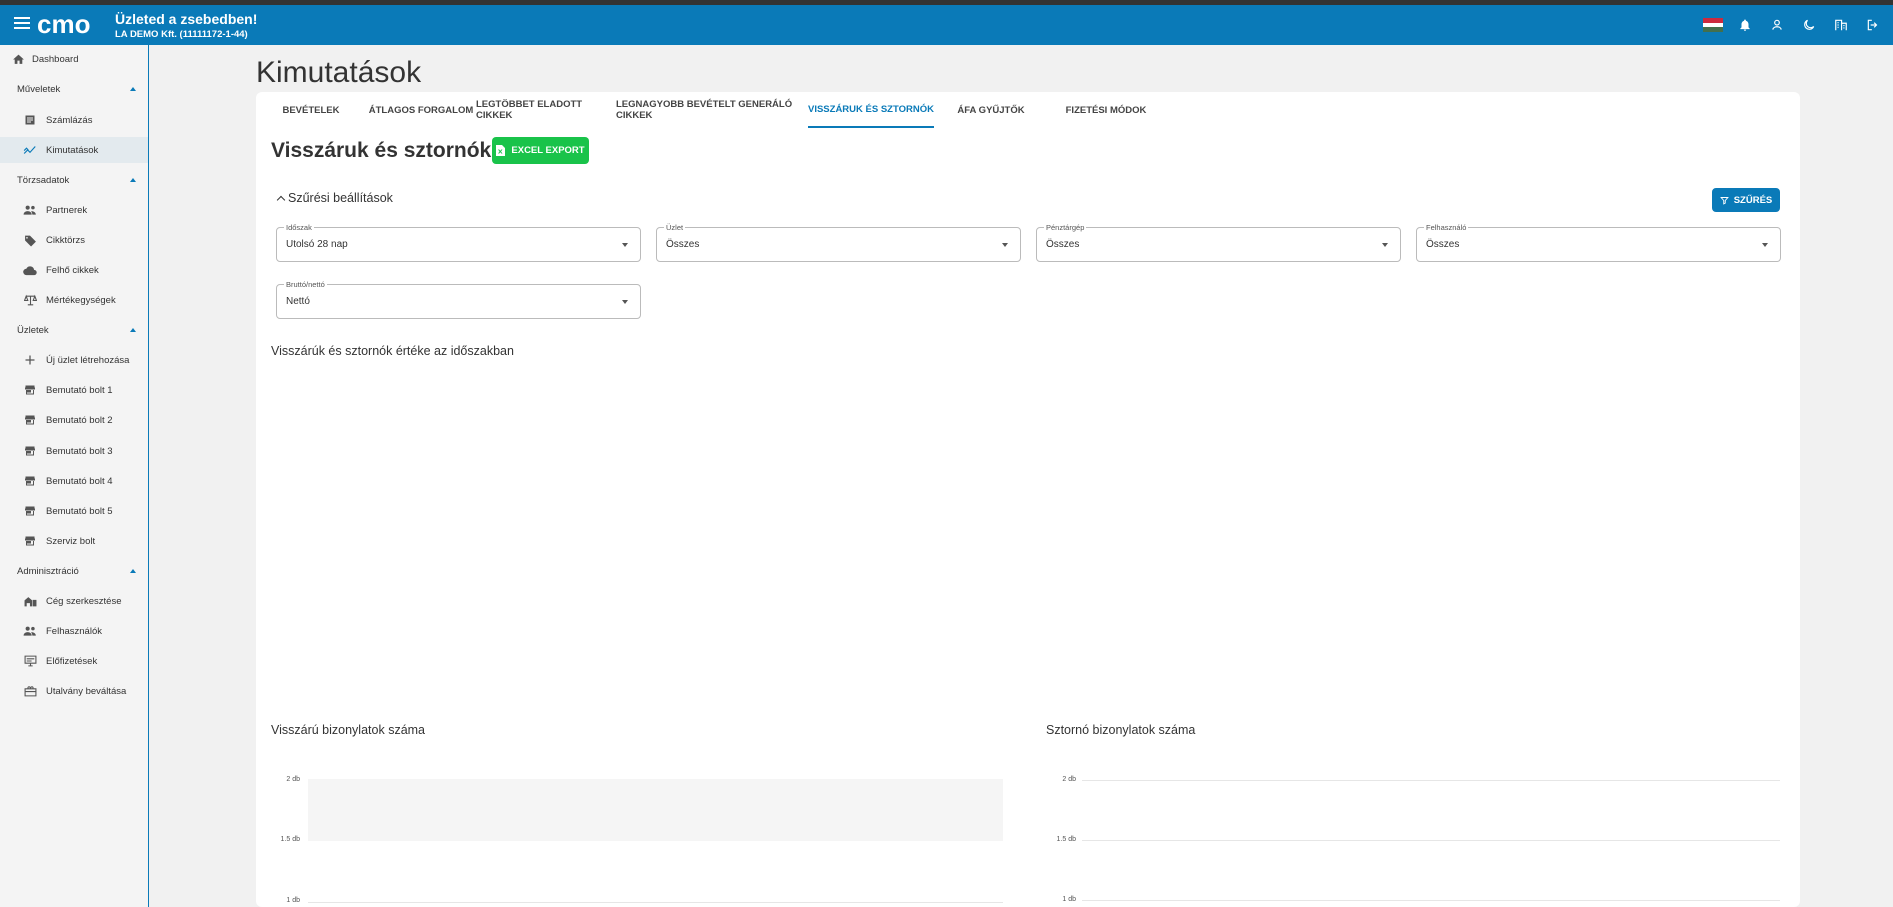  What do you see at coordinates (67, 210) in the screenshot?
I see `sidebar-item-label: Partnerek` at bounding box center [67, 210].